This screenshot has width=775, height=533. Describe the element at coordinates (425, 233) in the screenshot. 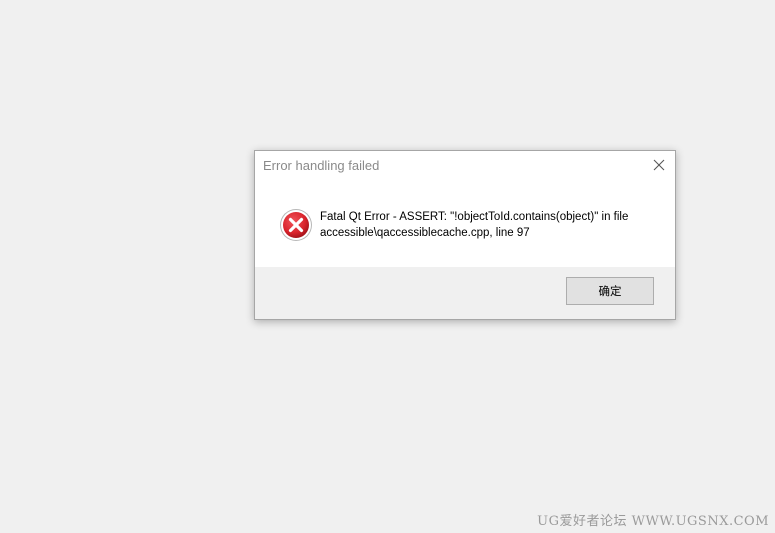

I see `error-message-line-2: accessible\qaccessiblecache.cpp, line 97` at that location.